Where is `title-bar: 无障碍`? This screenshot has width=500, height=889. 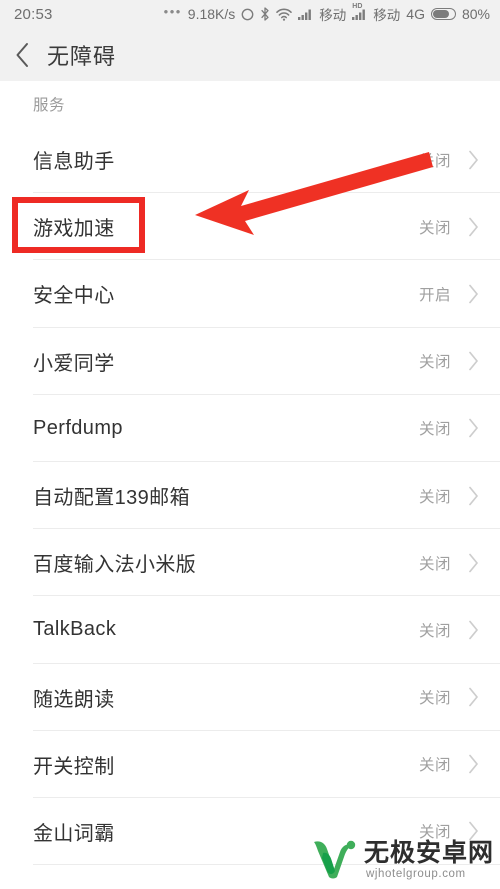 title-bar: 无障碍 is located at coordinates (250, 54).